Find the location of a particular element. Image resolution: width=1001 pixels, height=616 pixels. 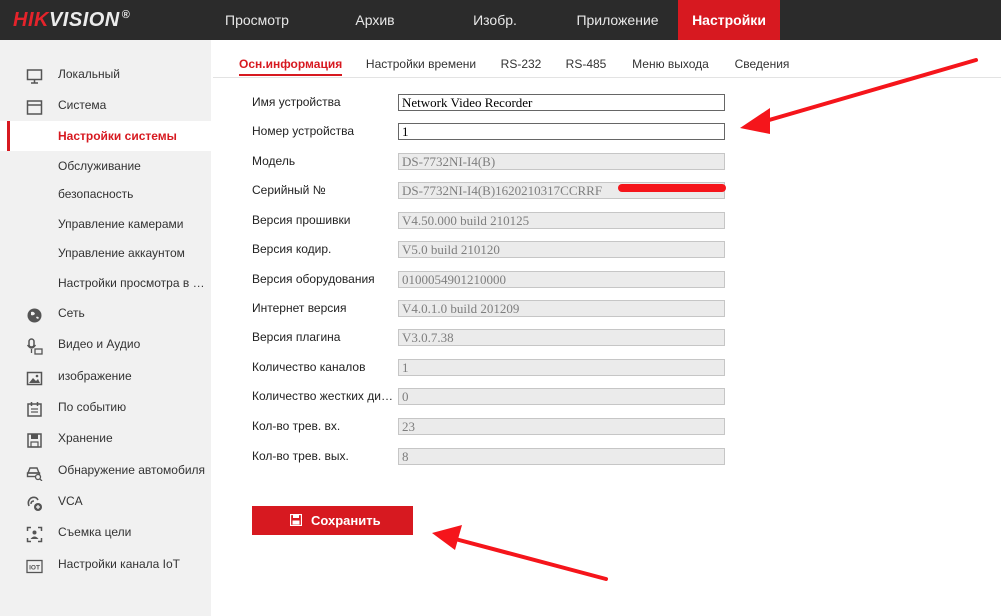

device-number-row: Номер устройства 1 is located at coordinates (492, 132).